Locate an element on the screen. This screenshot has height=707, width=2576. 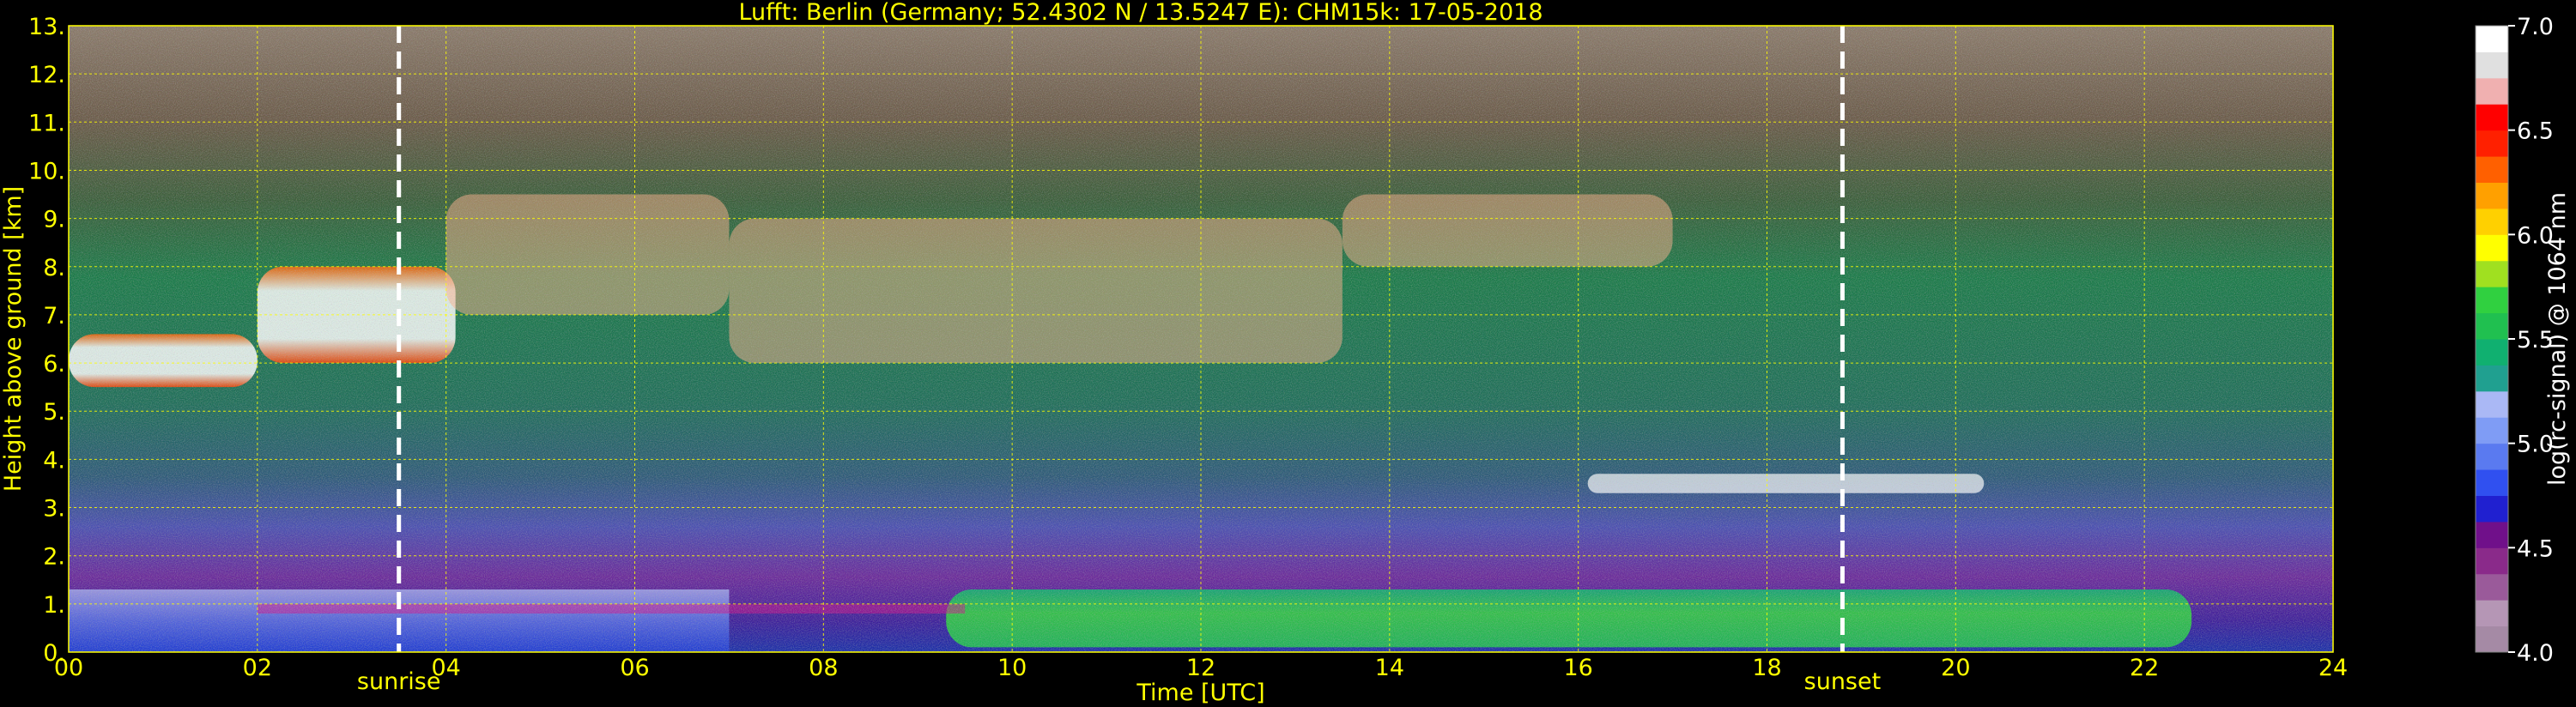
x-tick-label: 20 is located at coordinates (1955, 668).